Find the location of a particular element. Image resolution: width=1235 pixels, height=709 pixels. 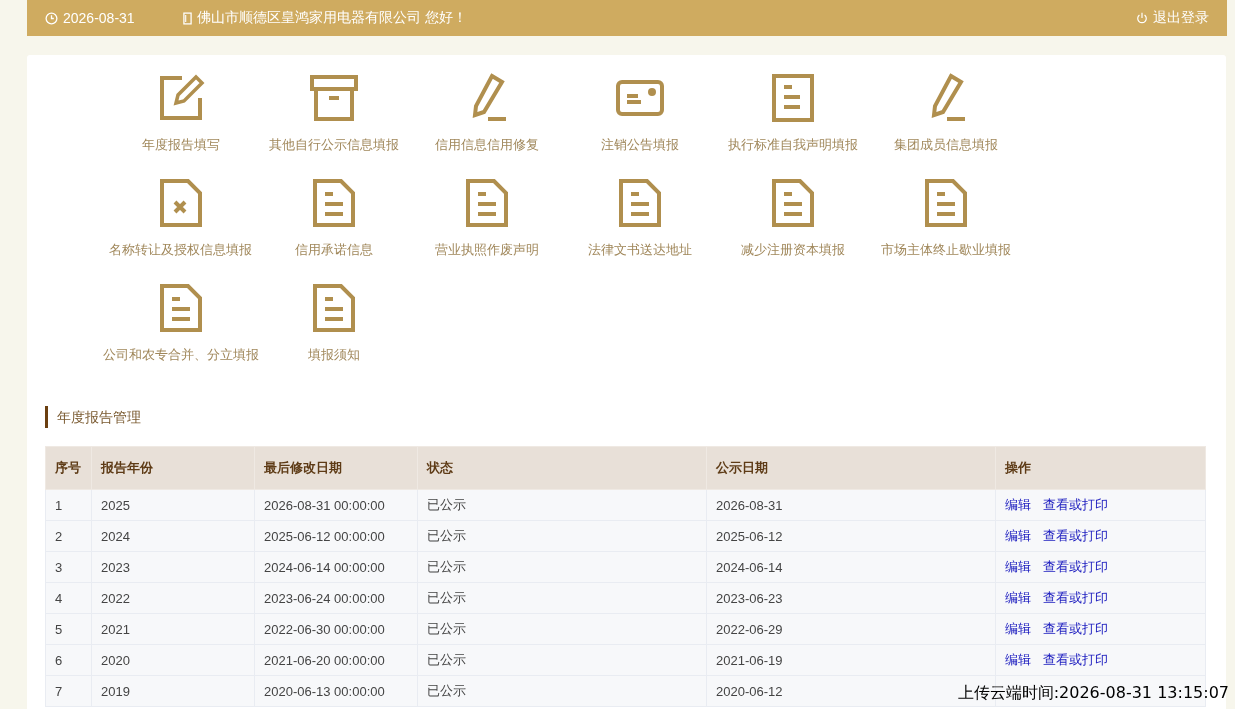

menu-tile: 注销公告填报 is located at coordinates (639, 113).